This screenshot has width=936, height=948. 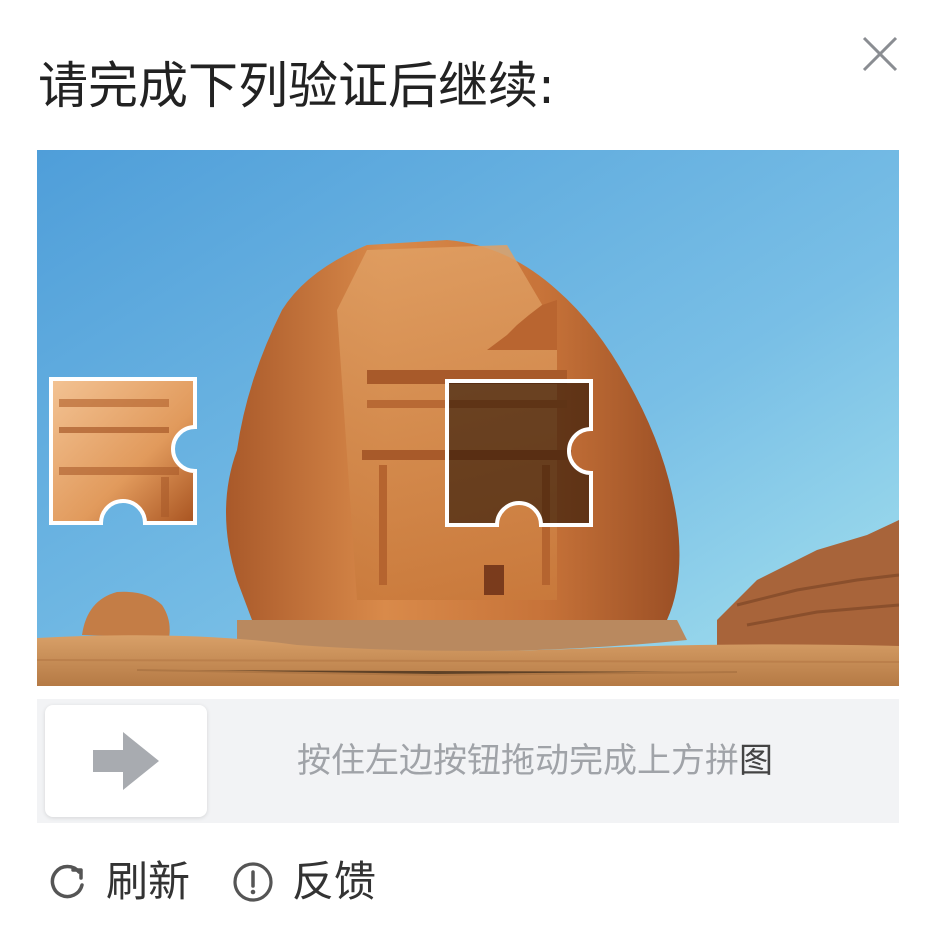 I want to click on slider-handle, so click(x=126, y=761).